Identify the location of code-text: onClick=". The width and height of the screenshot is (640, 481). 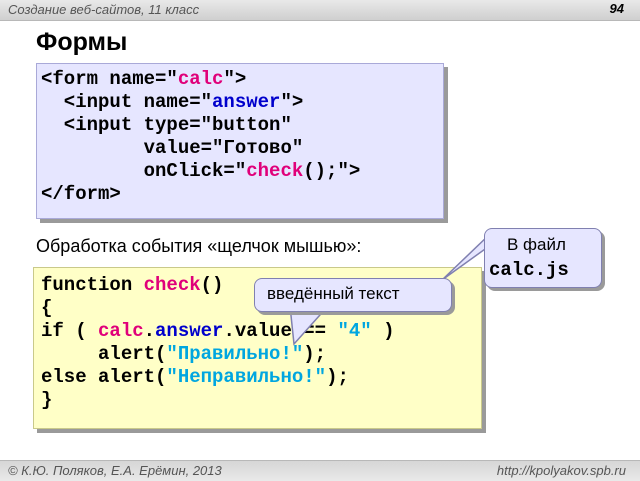
(144, 171).